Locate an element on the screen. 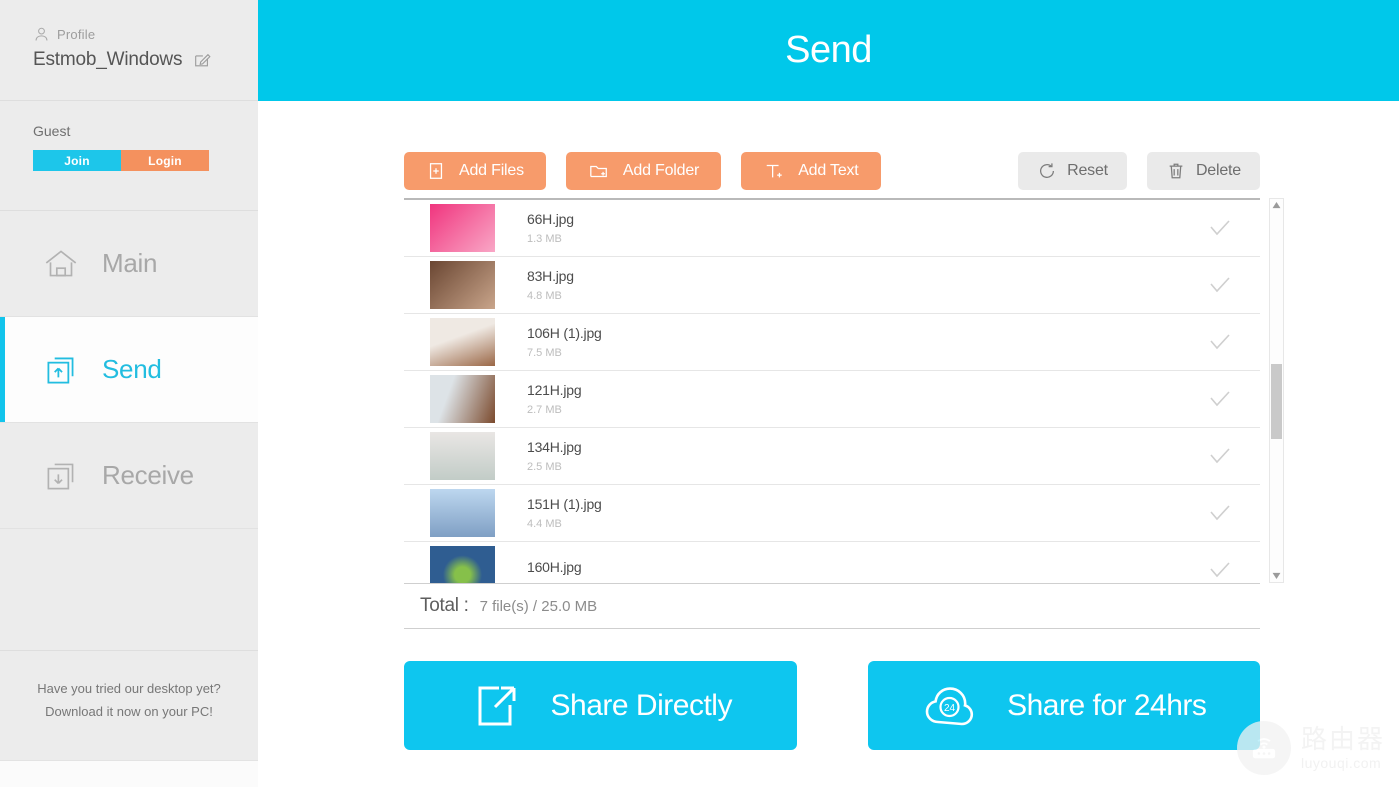 The image size is (1399, 787). page-header: Send is located at coordinates (828, 50).